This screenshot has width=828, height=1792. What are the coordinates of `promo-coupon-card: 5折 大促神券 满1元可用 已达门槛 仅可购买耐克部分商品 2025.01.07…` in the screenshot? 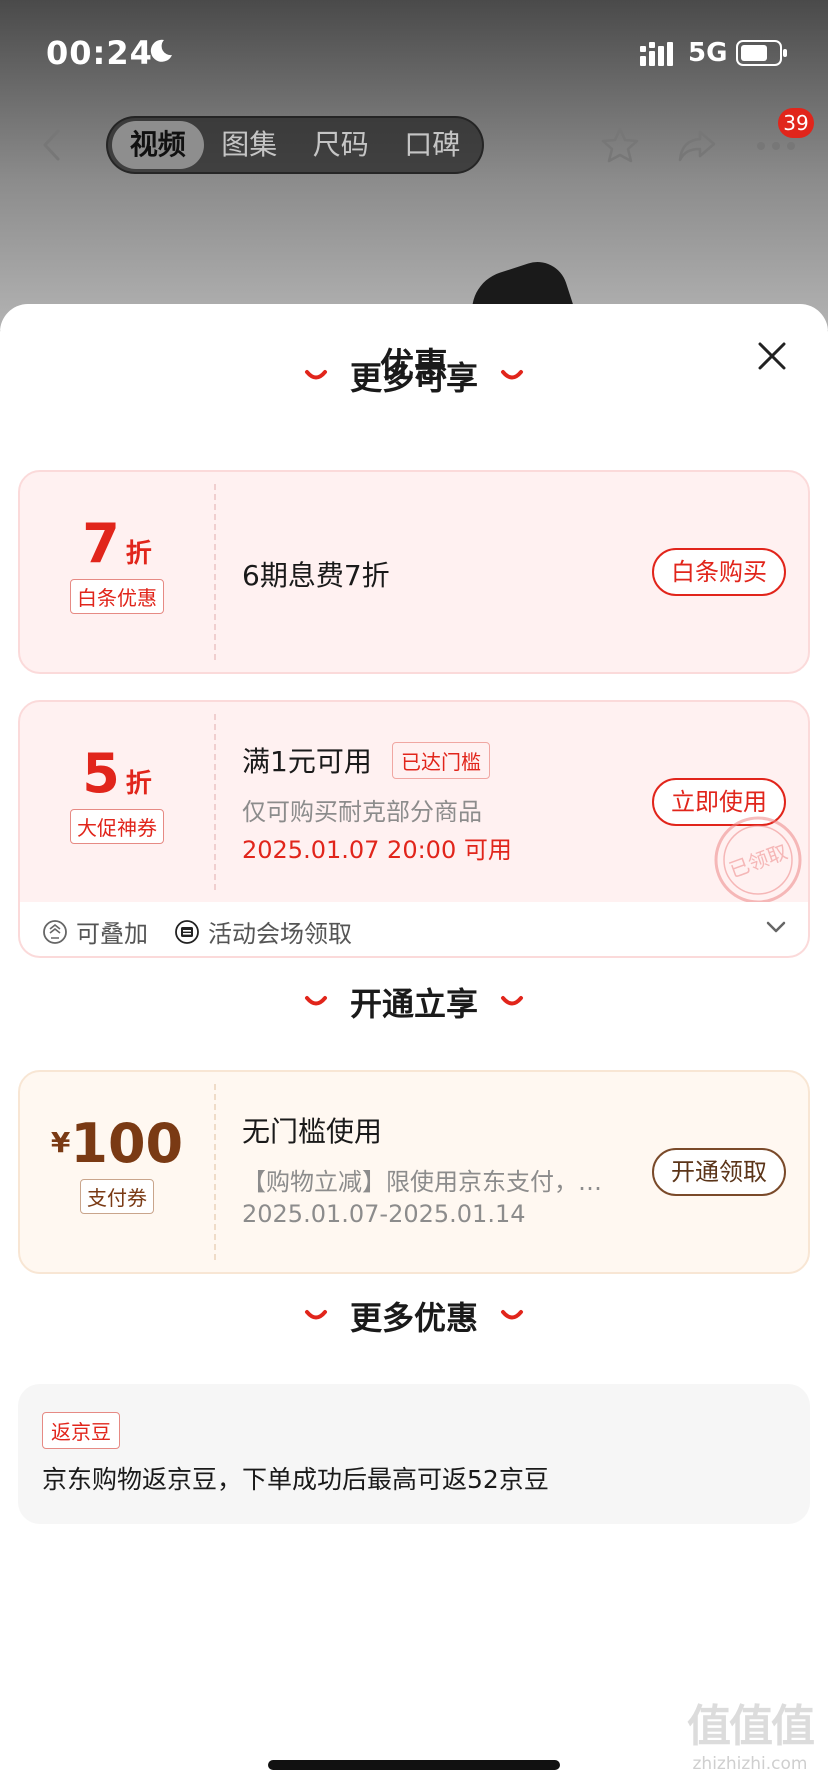 It's located at (414, 802).